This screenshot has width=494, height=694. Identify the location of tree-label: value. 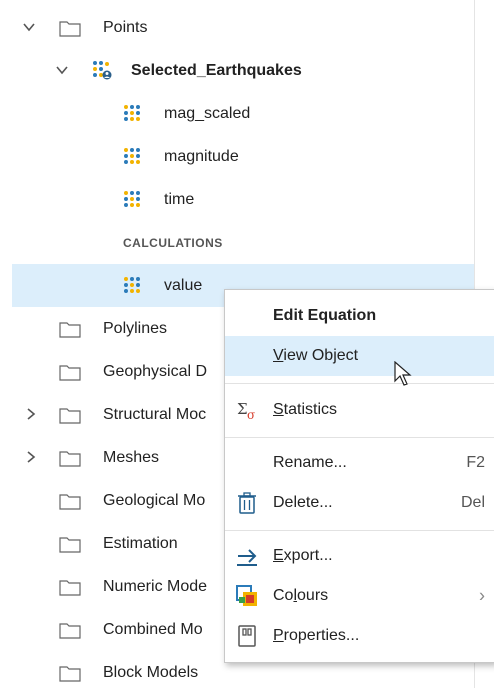
(183, 285).